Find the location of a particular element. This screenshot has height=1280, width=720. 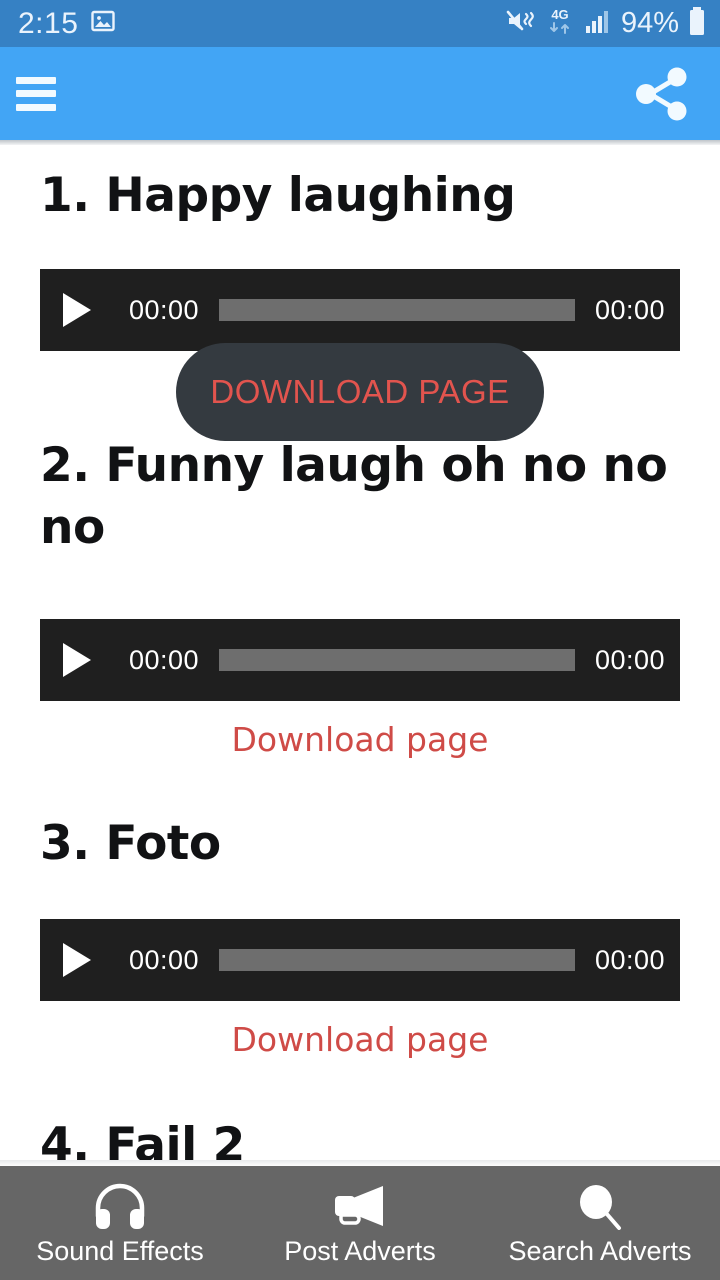

status-bar-right: 4G 94% is located at coordinates (606, 23).